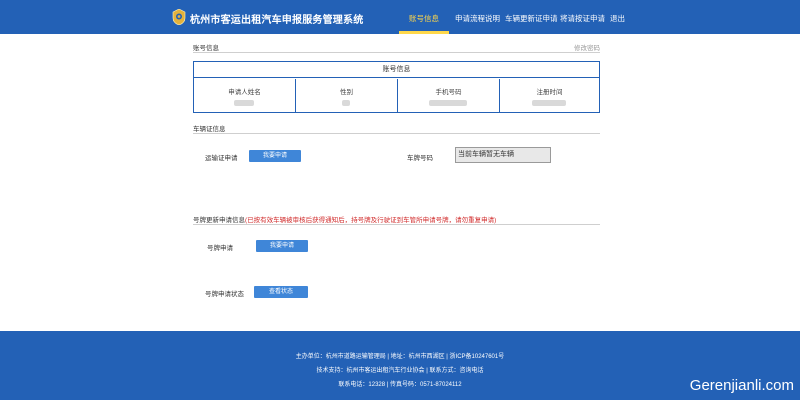 The image size is (800, 400). Describe the element at coordinates (587, 47) in the screenshot. I see `change-password-link: 修改密码` at that location.